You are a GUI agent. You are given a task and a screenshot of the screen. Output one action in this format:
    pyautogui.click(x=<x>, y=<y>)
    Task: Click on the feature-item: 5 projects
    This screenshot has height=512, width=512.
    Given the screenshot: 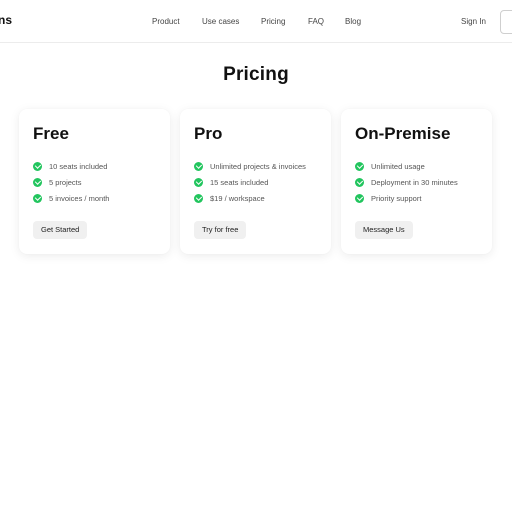 What is the action you would take?
    pyautogui.click(x=57, y=182)
    